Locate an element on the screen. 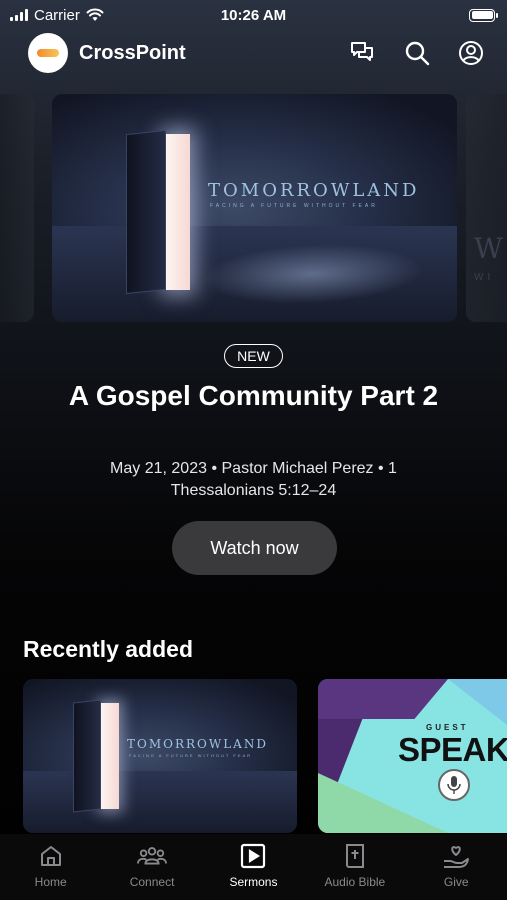 The height and width of the screenshot is (900, 507). app-title: CrossPoint is located at coordinates (132, 52).